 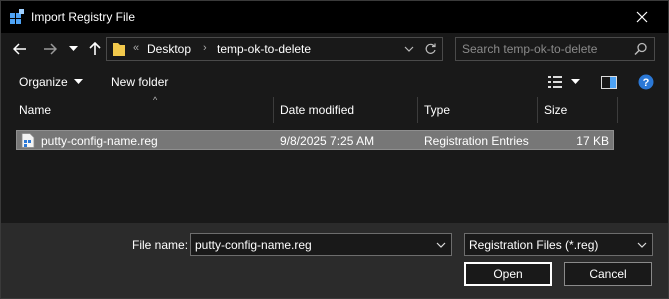 What do you see at coordinates (143, 109) in the screenshot?
I see `column-header-name: Name ^` at bounding box center [143, 109].